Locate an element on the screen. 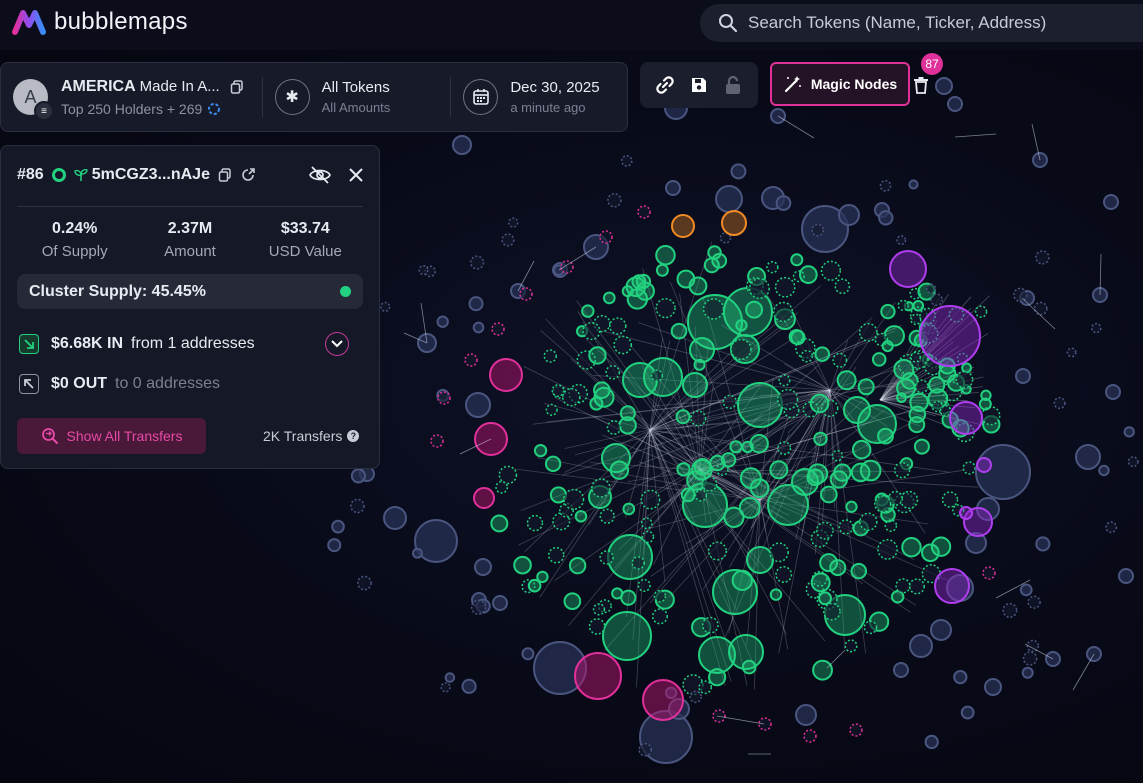  magic-nodes-button: Magic Nodes is located at coordinates (840, 84).